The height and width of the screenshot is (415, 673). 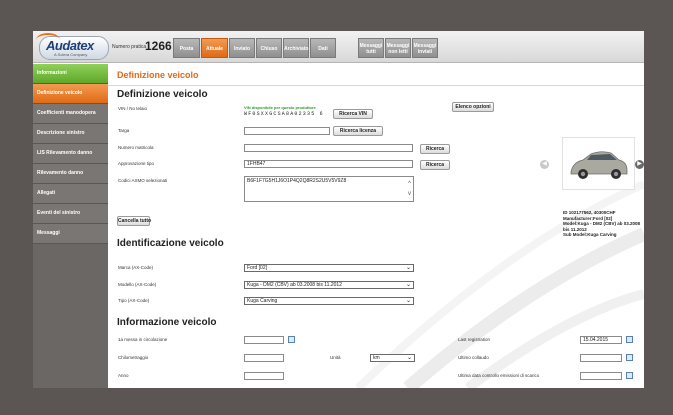 What do you see at coordinates (143, 339) in the screenshot?
I see `circolazione-label: 1a messa in circolazione` at bounding box center [143, 339].